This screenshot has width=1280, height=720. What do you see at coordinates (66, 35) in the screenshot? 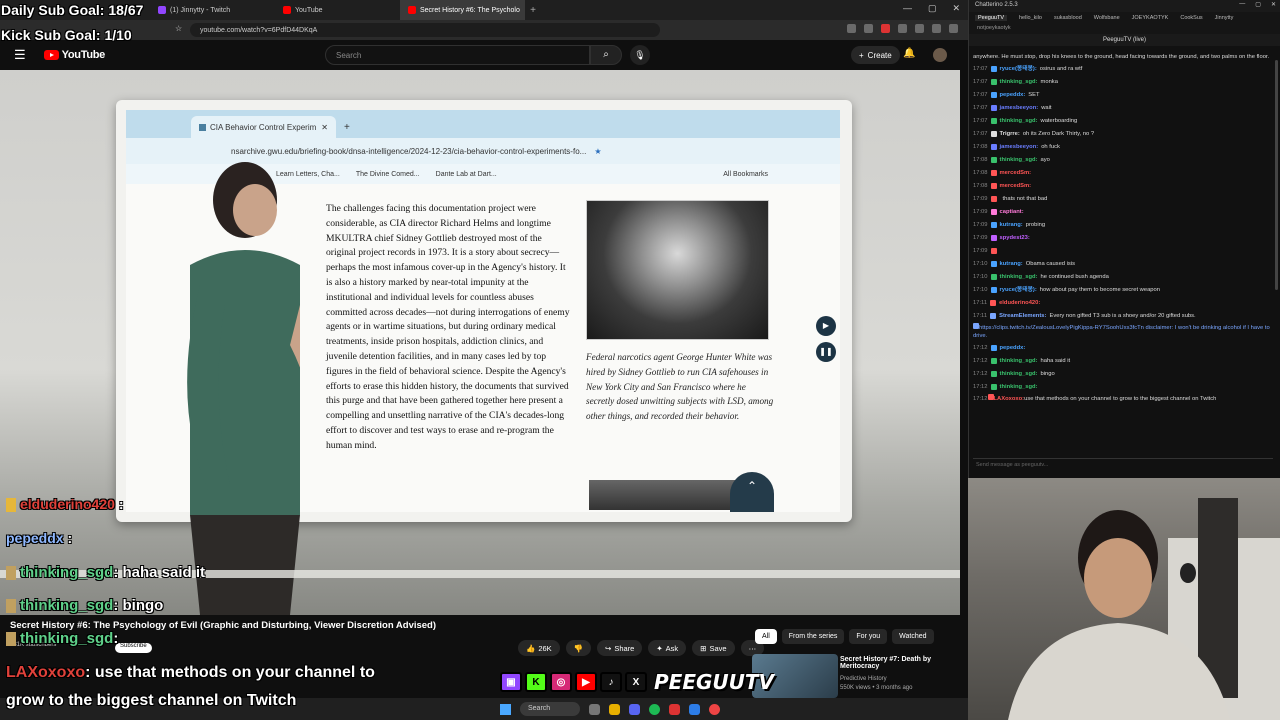
I see `kick-sub-goal: Kick Sub Goal: 1/10` at bounding box center [66, 35].